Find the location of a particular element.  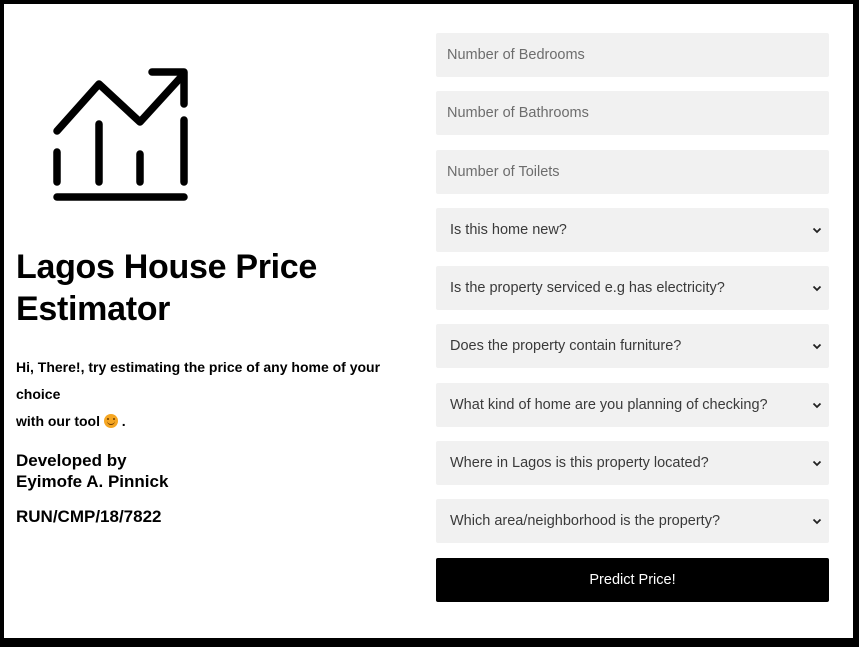

toilets-input is located at coordinates (632, 171).